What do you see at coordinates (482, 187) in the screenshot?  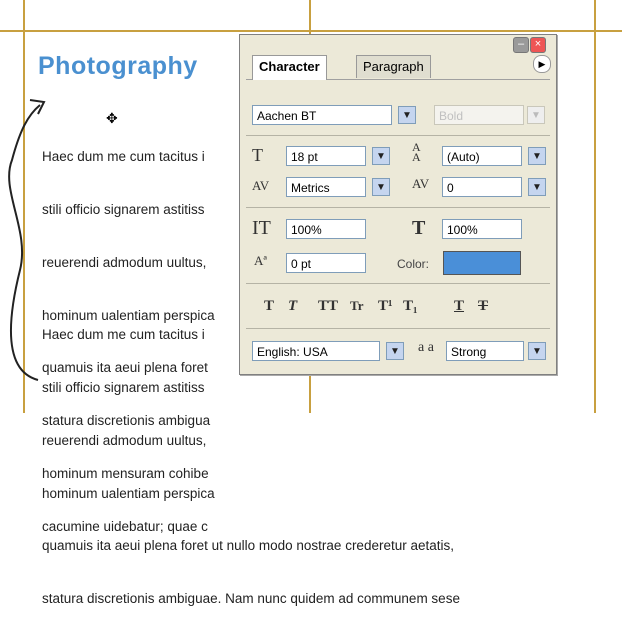 I see `tracking-input: 0` at bounding box center [482, 187].